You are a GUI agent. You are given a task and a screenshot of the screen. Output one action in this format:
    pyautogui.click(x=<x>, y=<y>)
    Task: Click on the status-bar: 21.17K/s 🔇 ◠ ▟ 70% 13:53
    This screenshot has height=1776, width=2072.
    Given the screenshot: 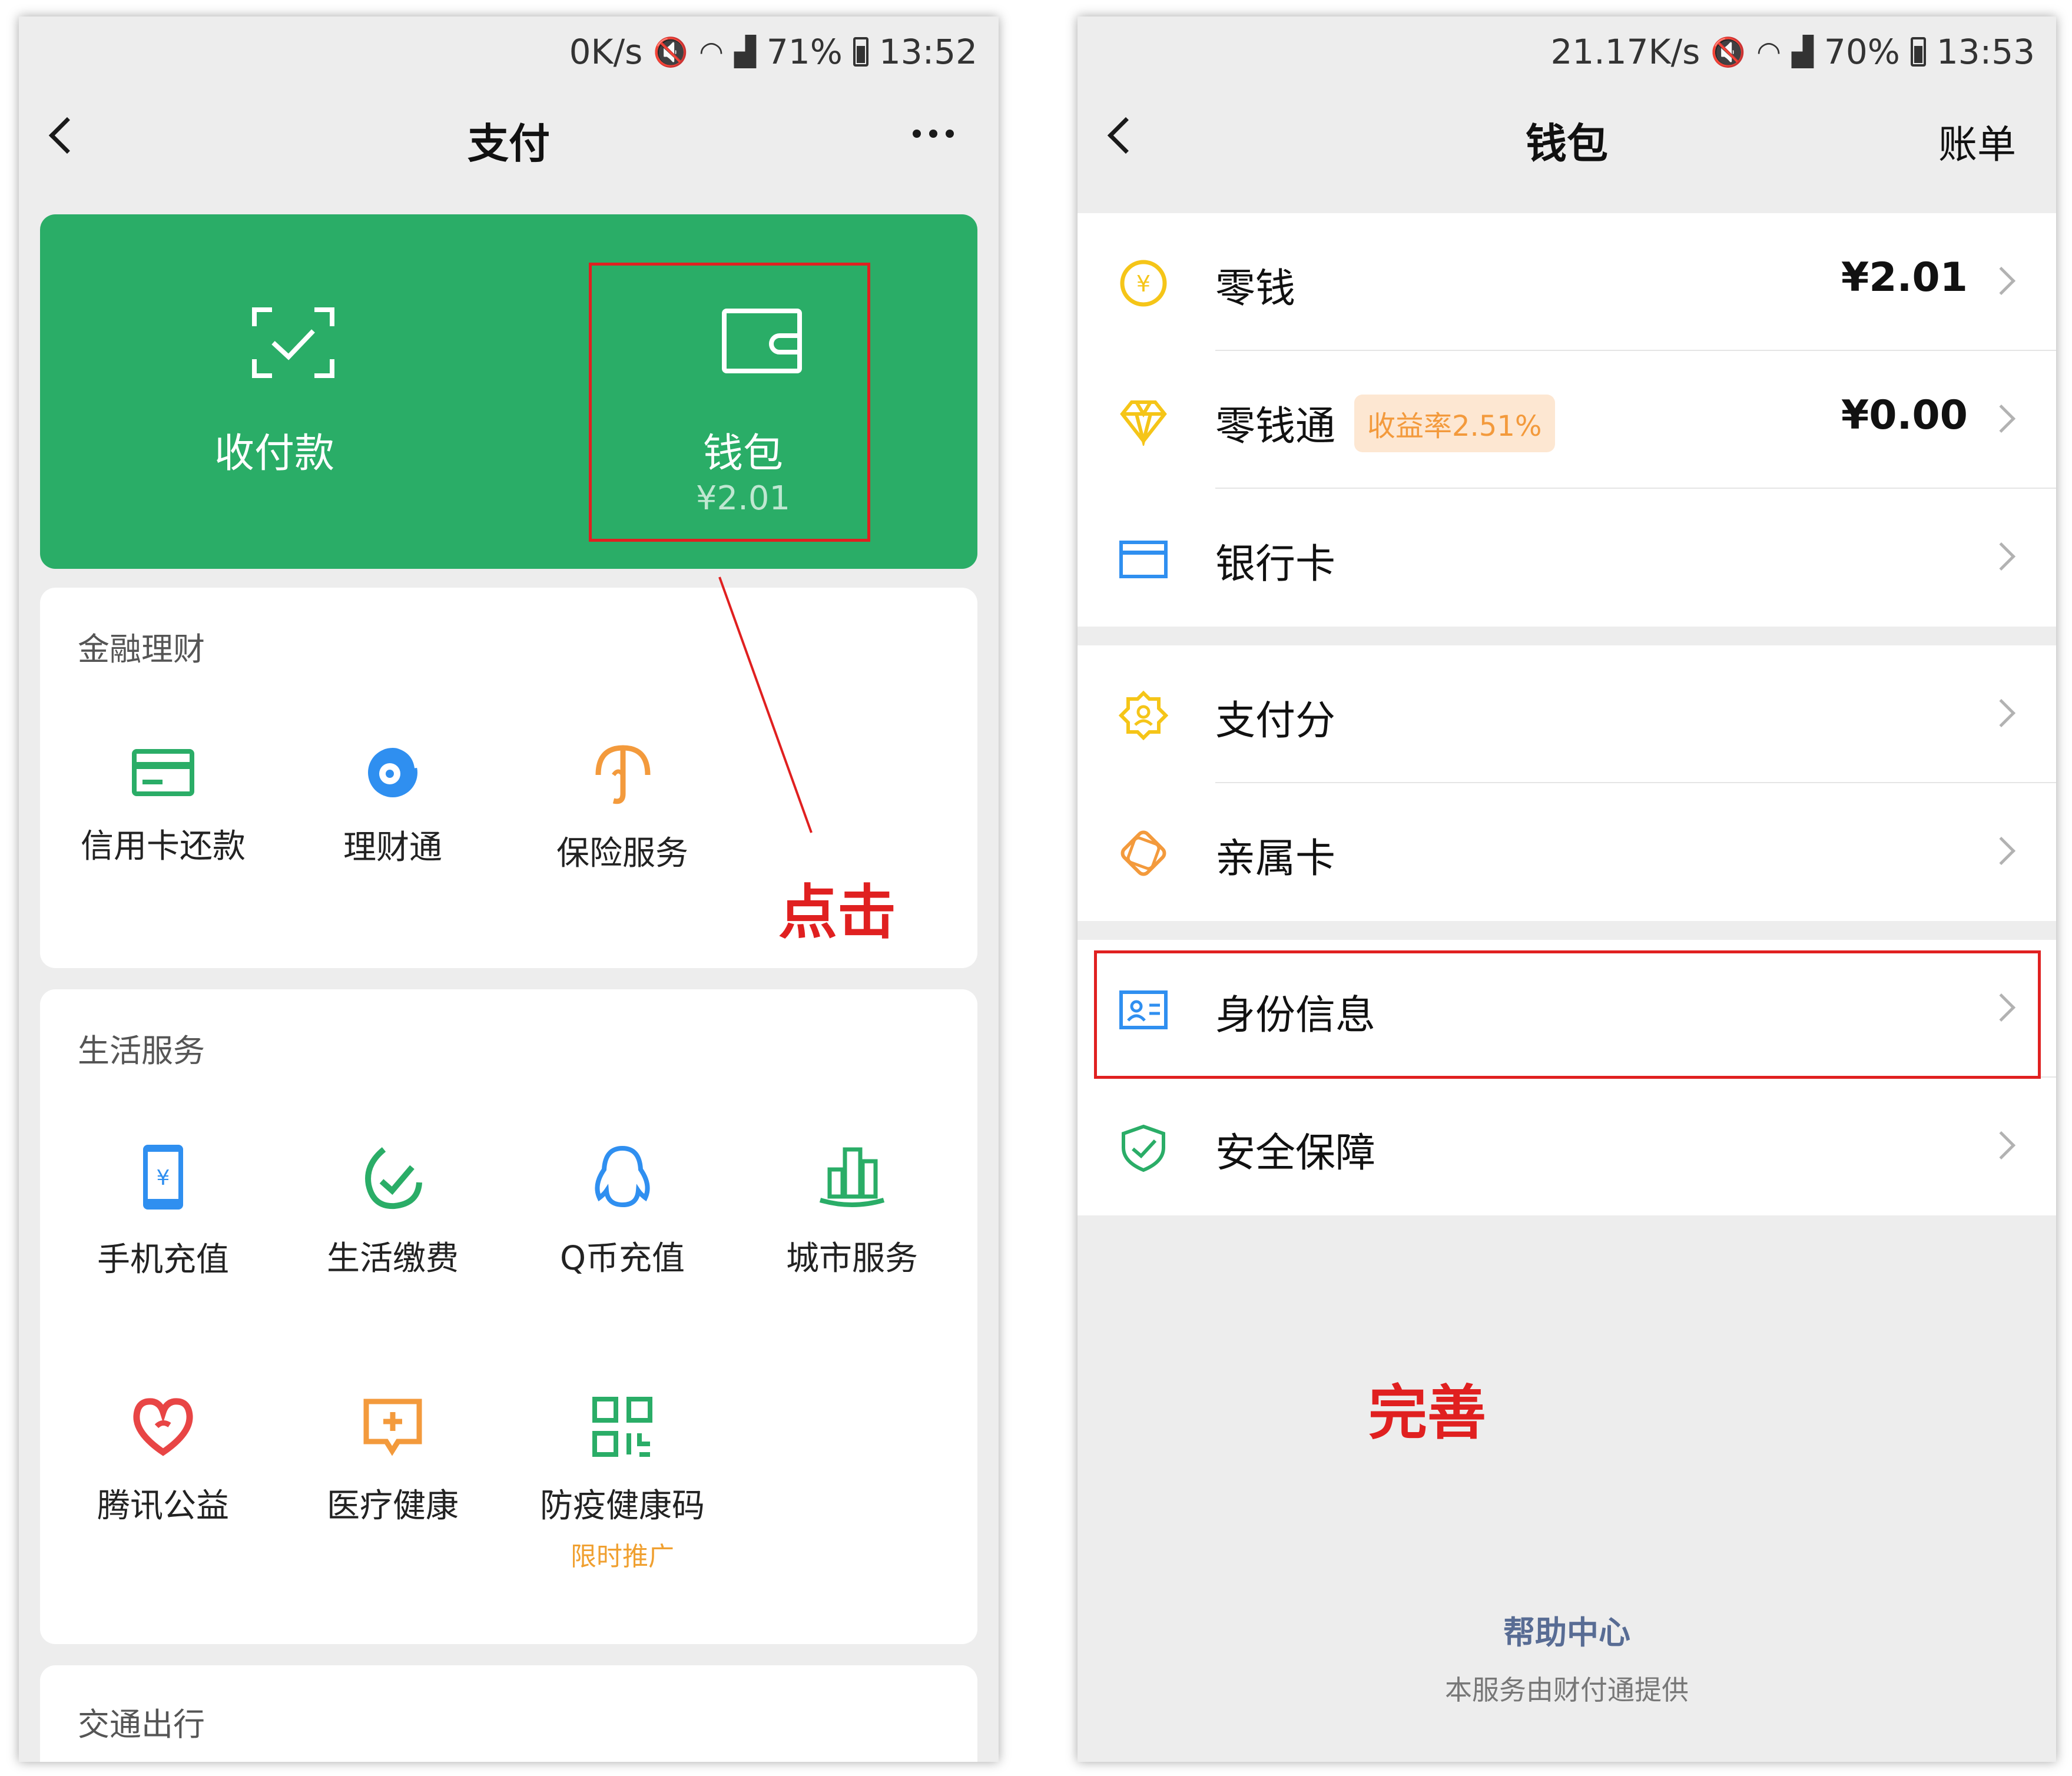 What is the action you would take?
    pyautogui.click(x=1567, y=51)
    